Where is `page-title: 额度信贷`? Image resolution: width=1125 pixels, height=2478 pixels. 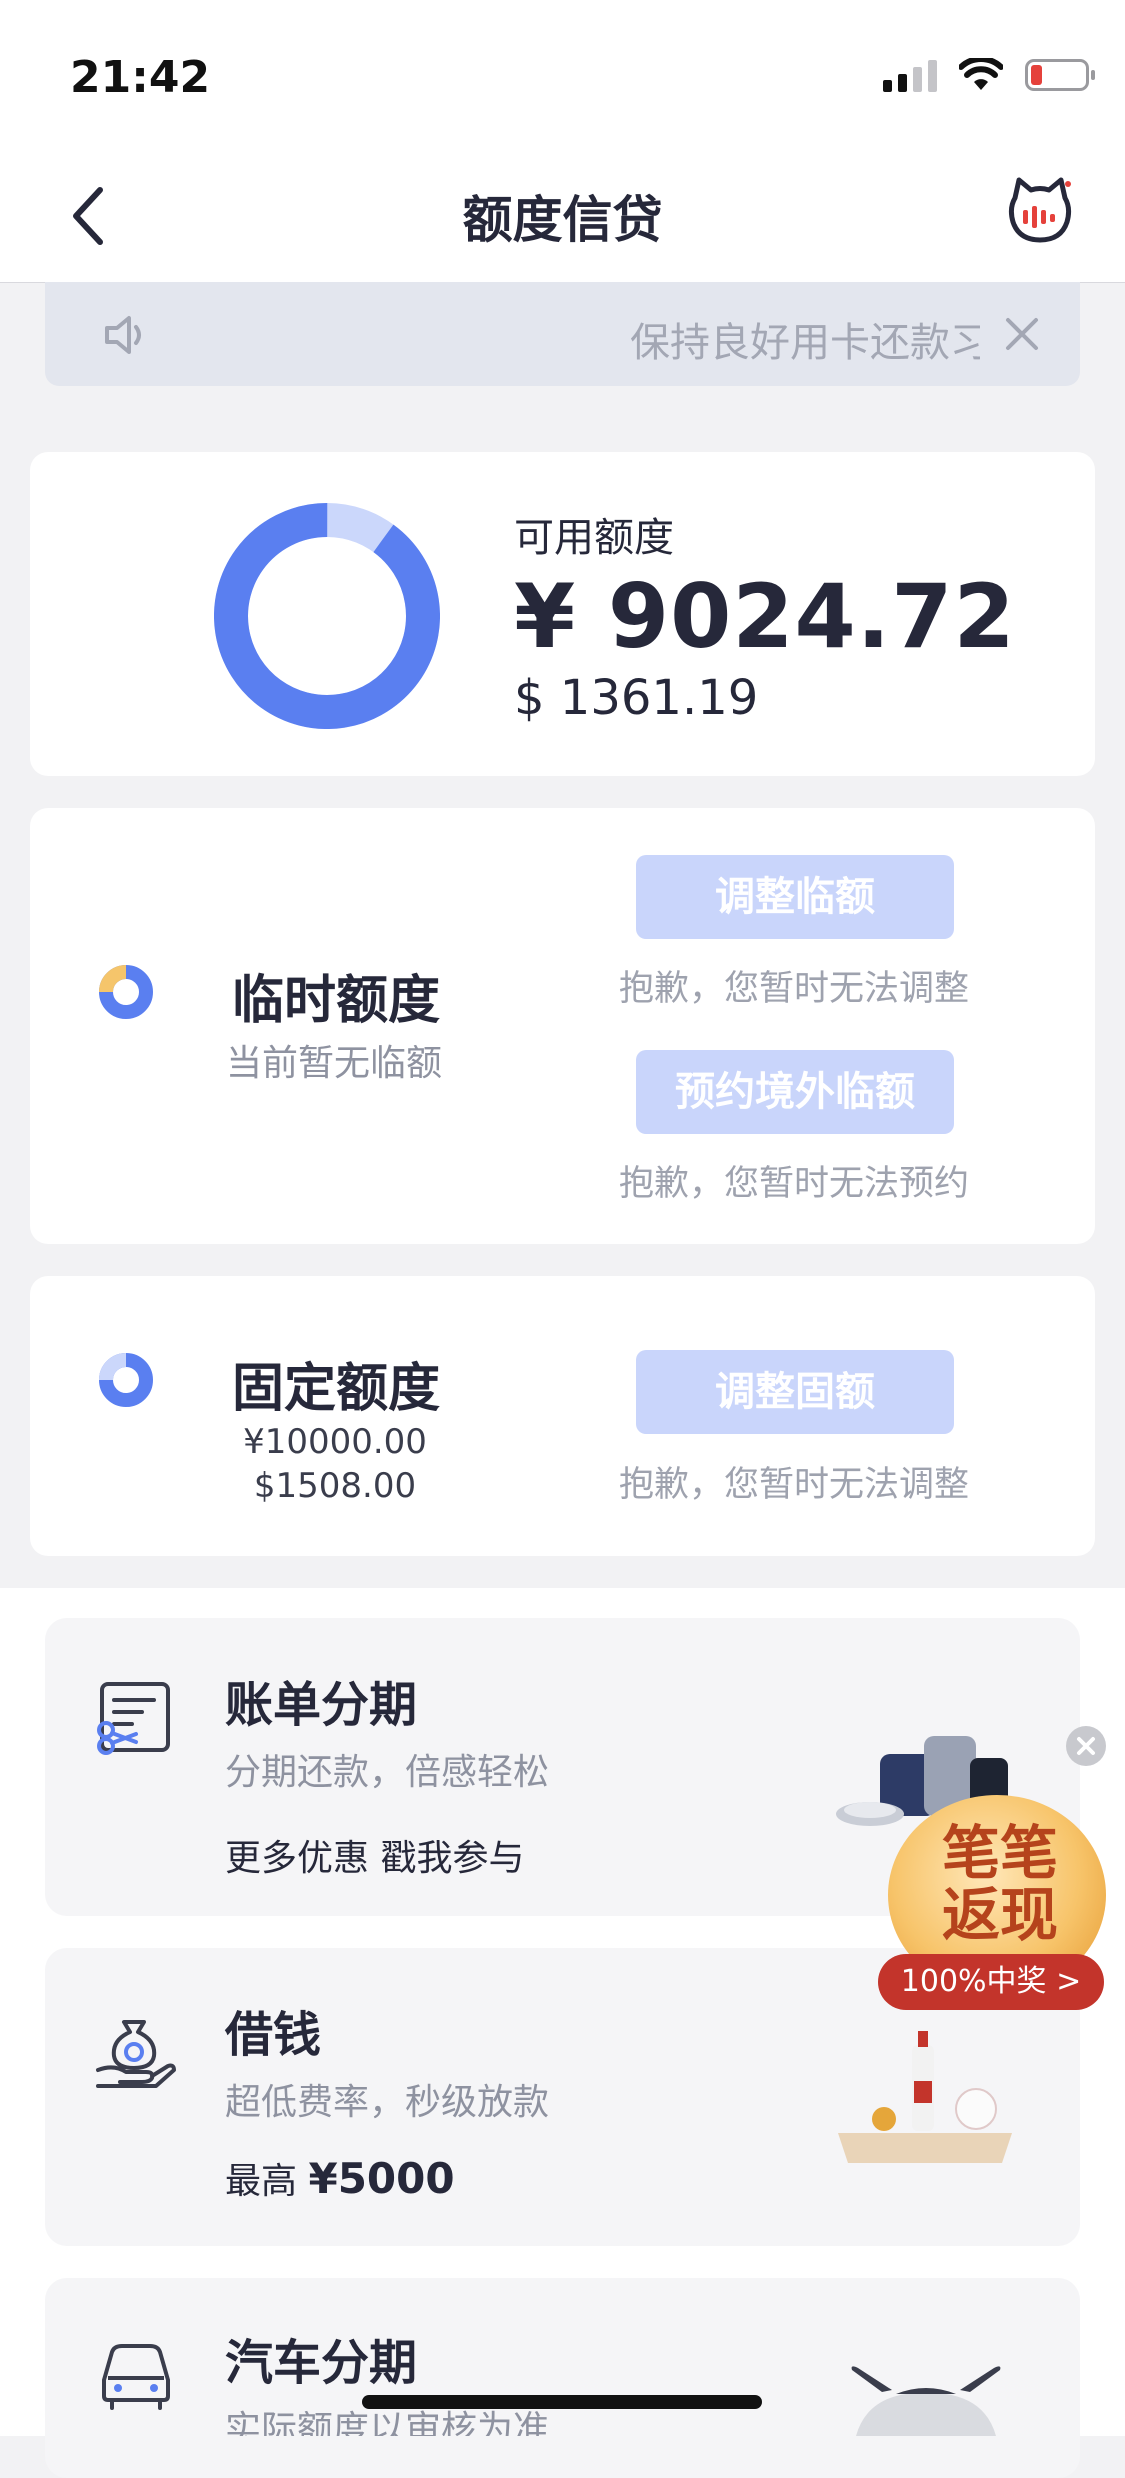
page-title: 额度信贷 is located at coordinates (562, 220).